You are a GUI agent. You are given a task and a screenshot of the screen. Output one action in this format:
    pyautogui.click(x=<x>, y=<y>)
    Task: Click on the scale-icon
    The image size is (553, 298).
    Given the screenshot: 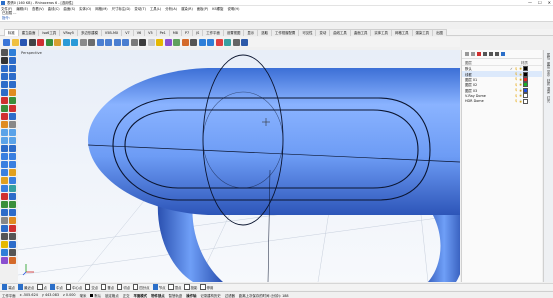 What is the action you would take?
    pyautogui.click(x=12, y=204)
    